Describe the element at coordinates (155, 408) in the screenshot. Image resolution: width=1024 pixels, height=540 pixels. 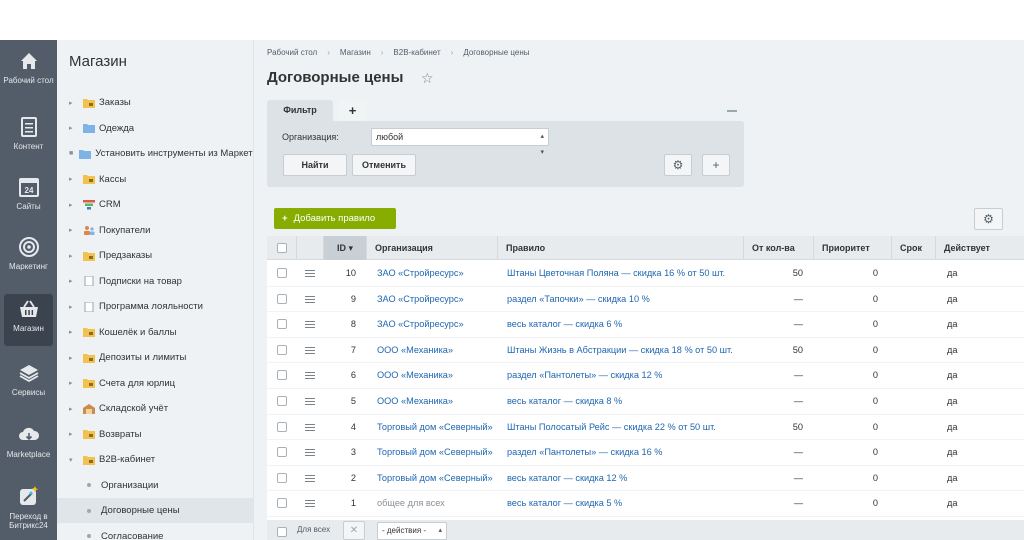
I see `menu-item: ▸ Складской учёт` at that location.